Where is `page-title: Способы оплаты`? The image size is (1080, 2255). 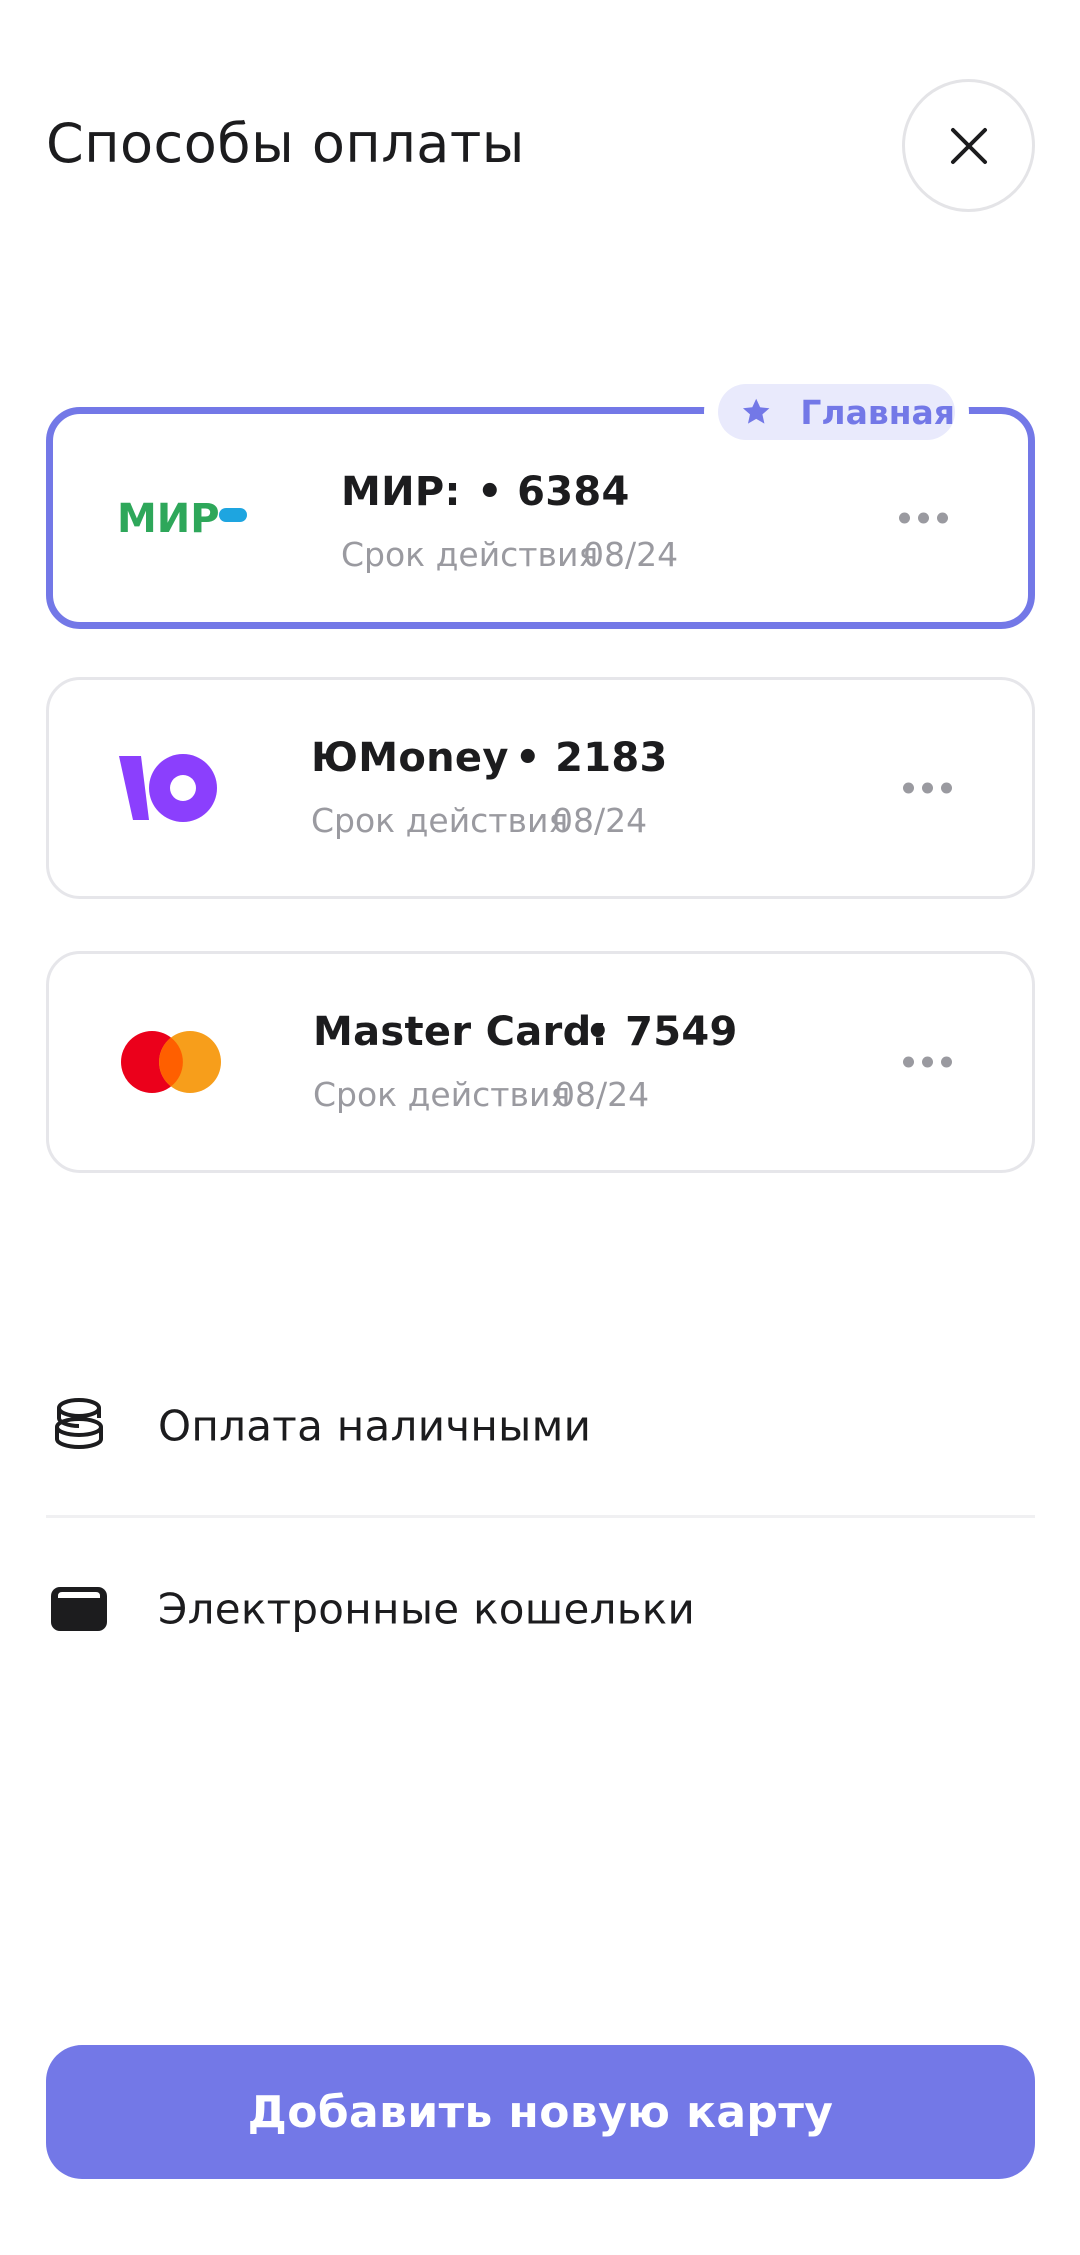 page-title: Способы оплаты is located at coordinates (285, 143).